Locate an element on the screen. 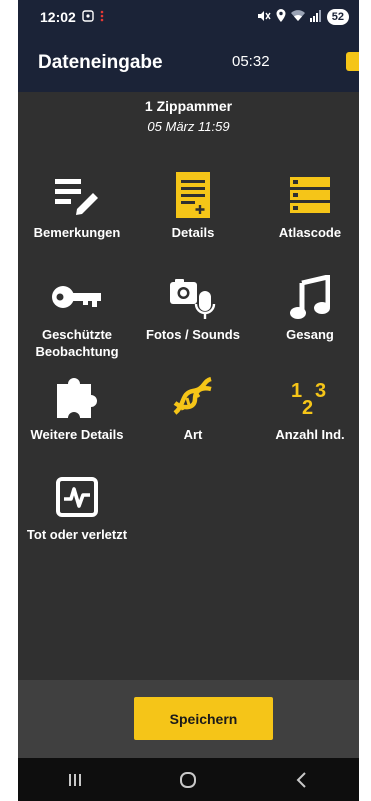 Image resolution: width=371 pixels, height=801 pixels. save-button: Speichern is located at coordinates (203, 718).